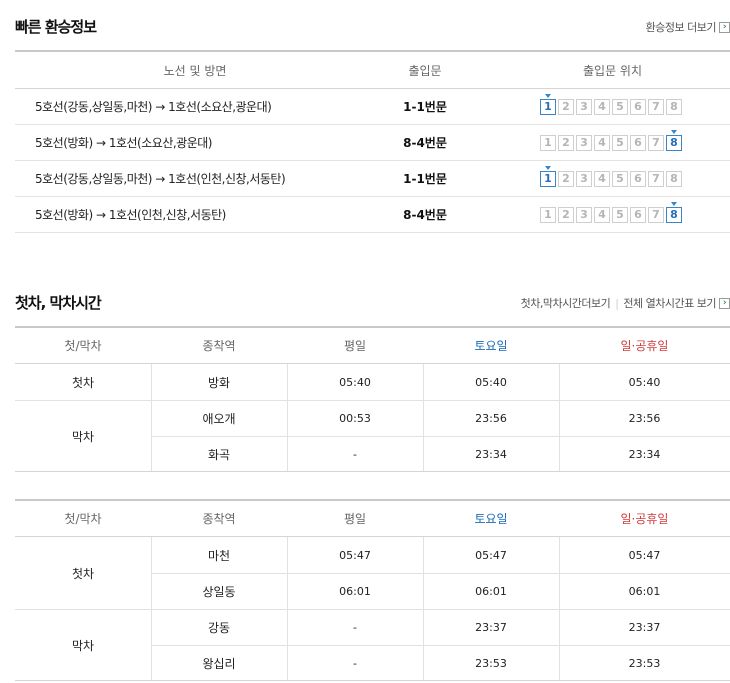  Describe the element at coordinates (219, 591) in the screenshot. I see `cell-station: 상일동` at that location.